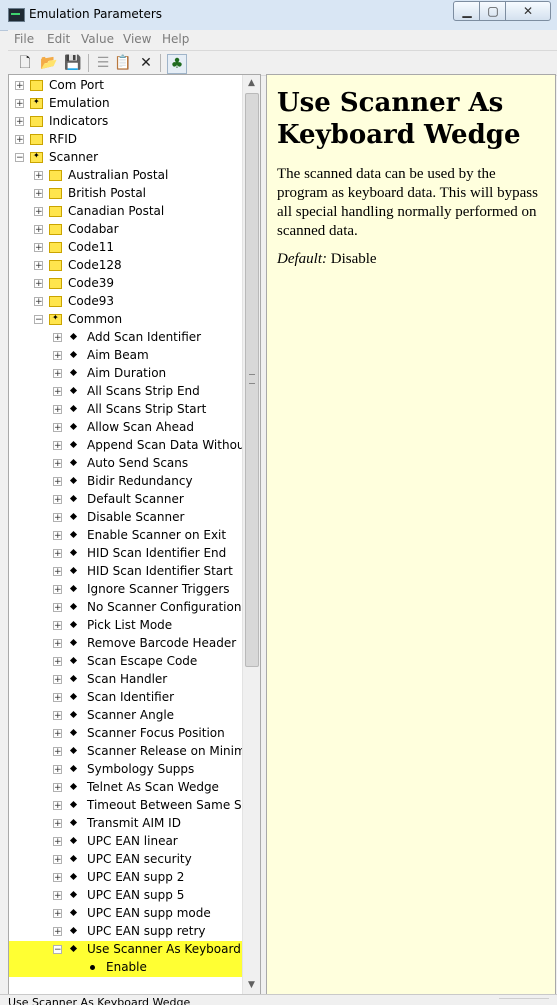 This screenshot has width=557, height=1005. Describe the element at coordinates (125, 320) in the screenshot. I see `tree-folder-item: − Common` at that location.